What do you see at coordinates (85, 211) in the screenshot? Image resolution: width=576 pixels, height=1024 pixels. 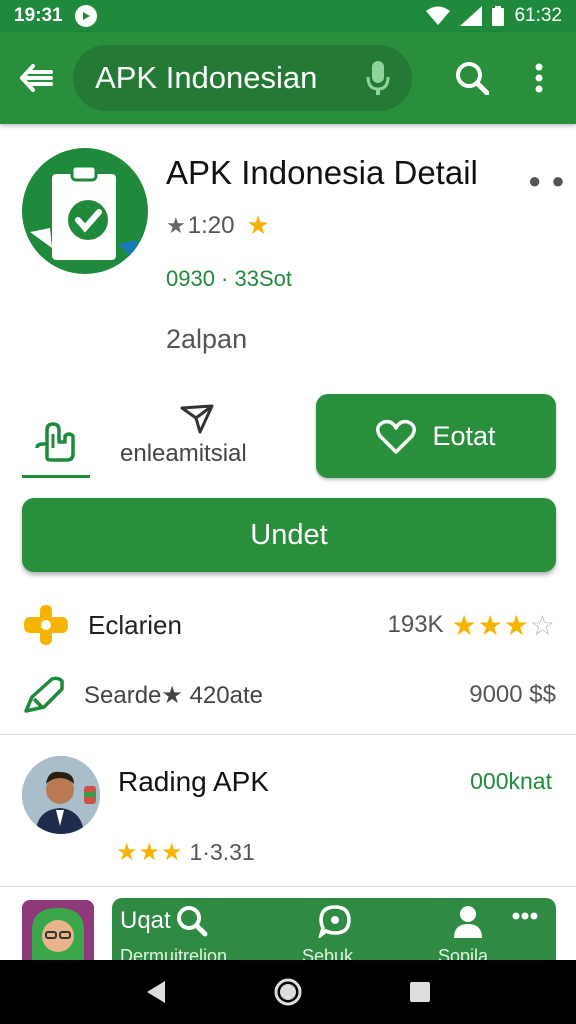 I see `app-logo-icon` at bounding box center [85, 211].